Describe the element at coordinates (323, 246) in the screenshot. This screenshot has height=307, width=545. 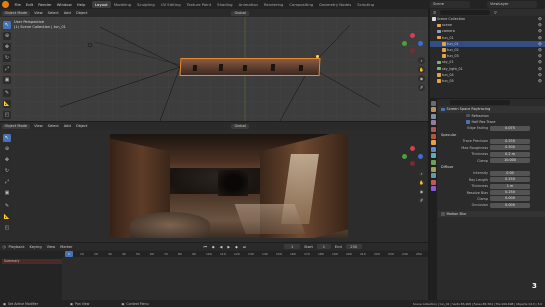
I see `start-frame-field: 1` at that location.